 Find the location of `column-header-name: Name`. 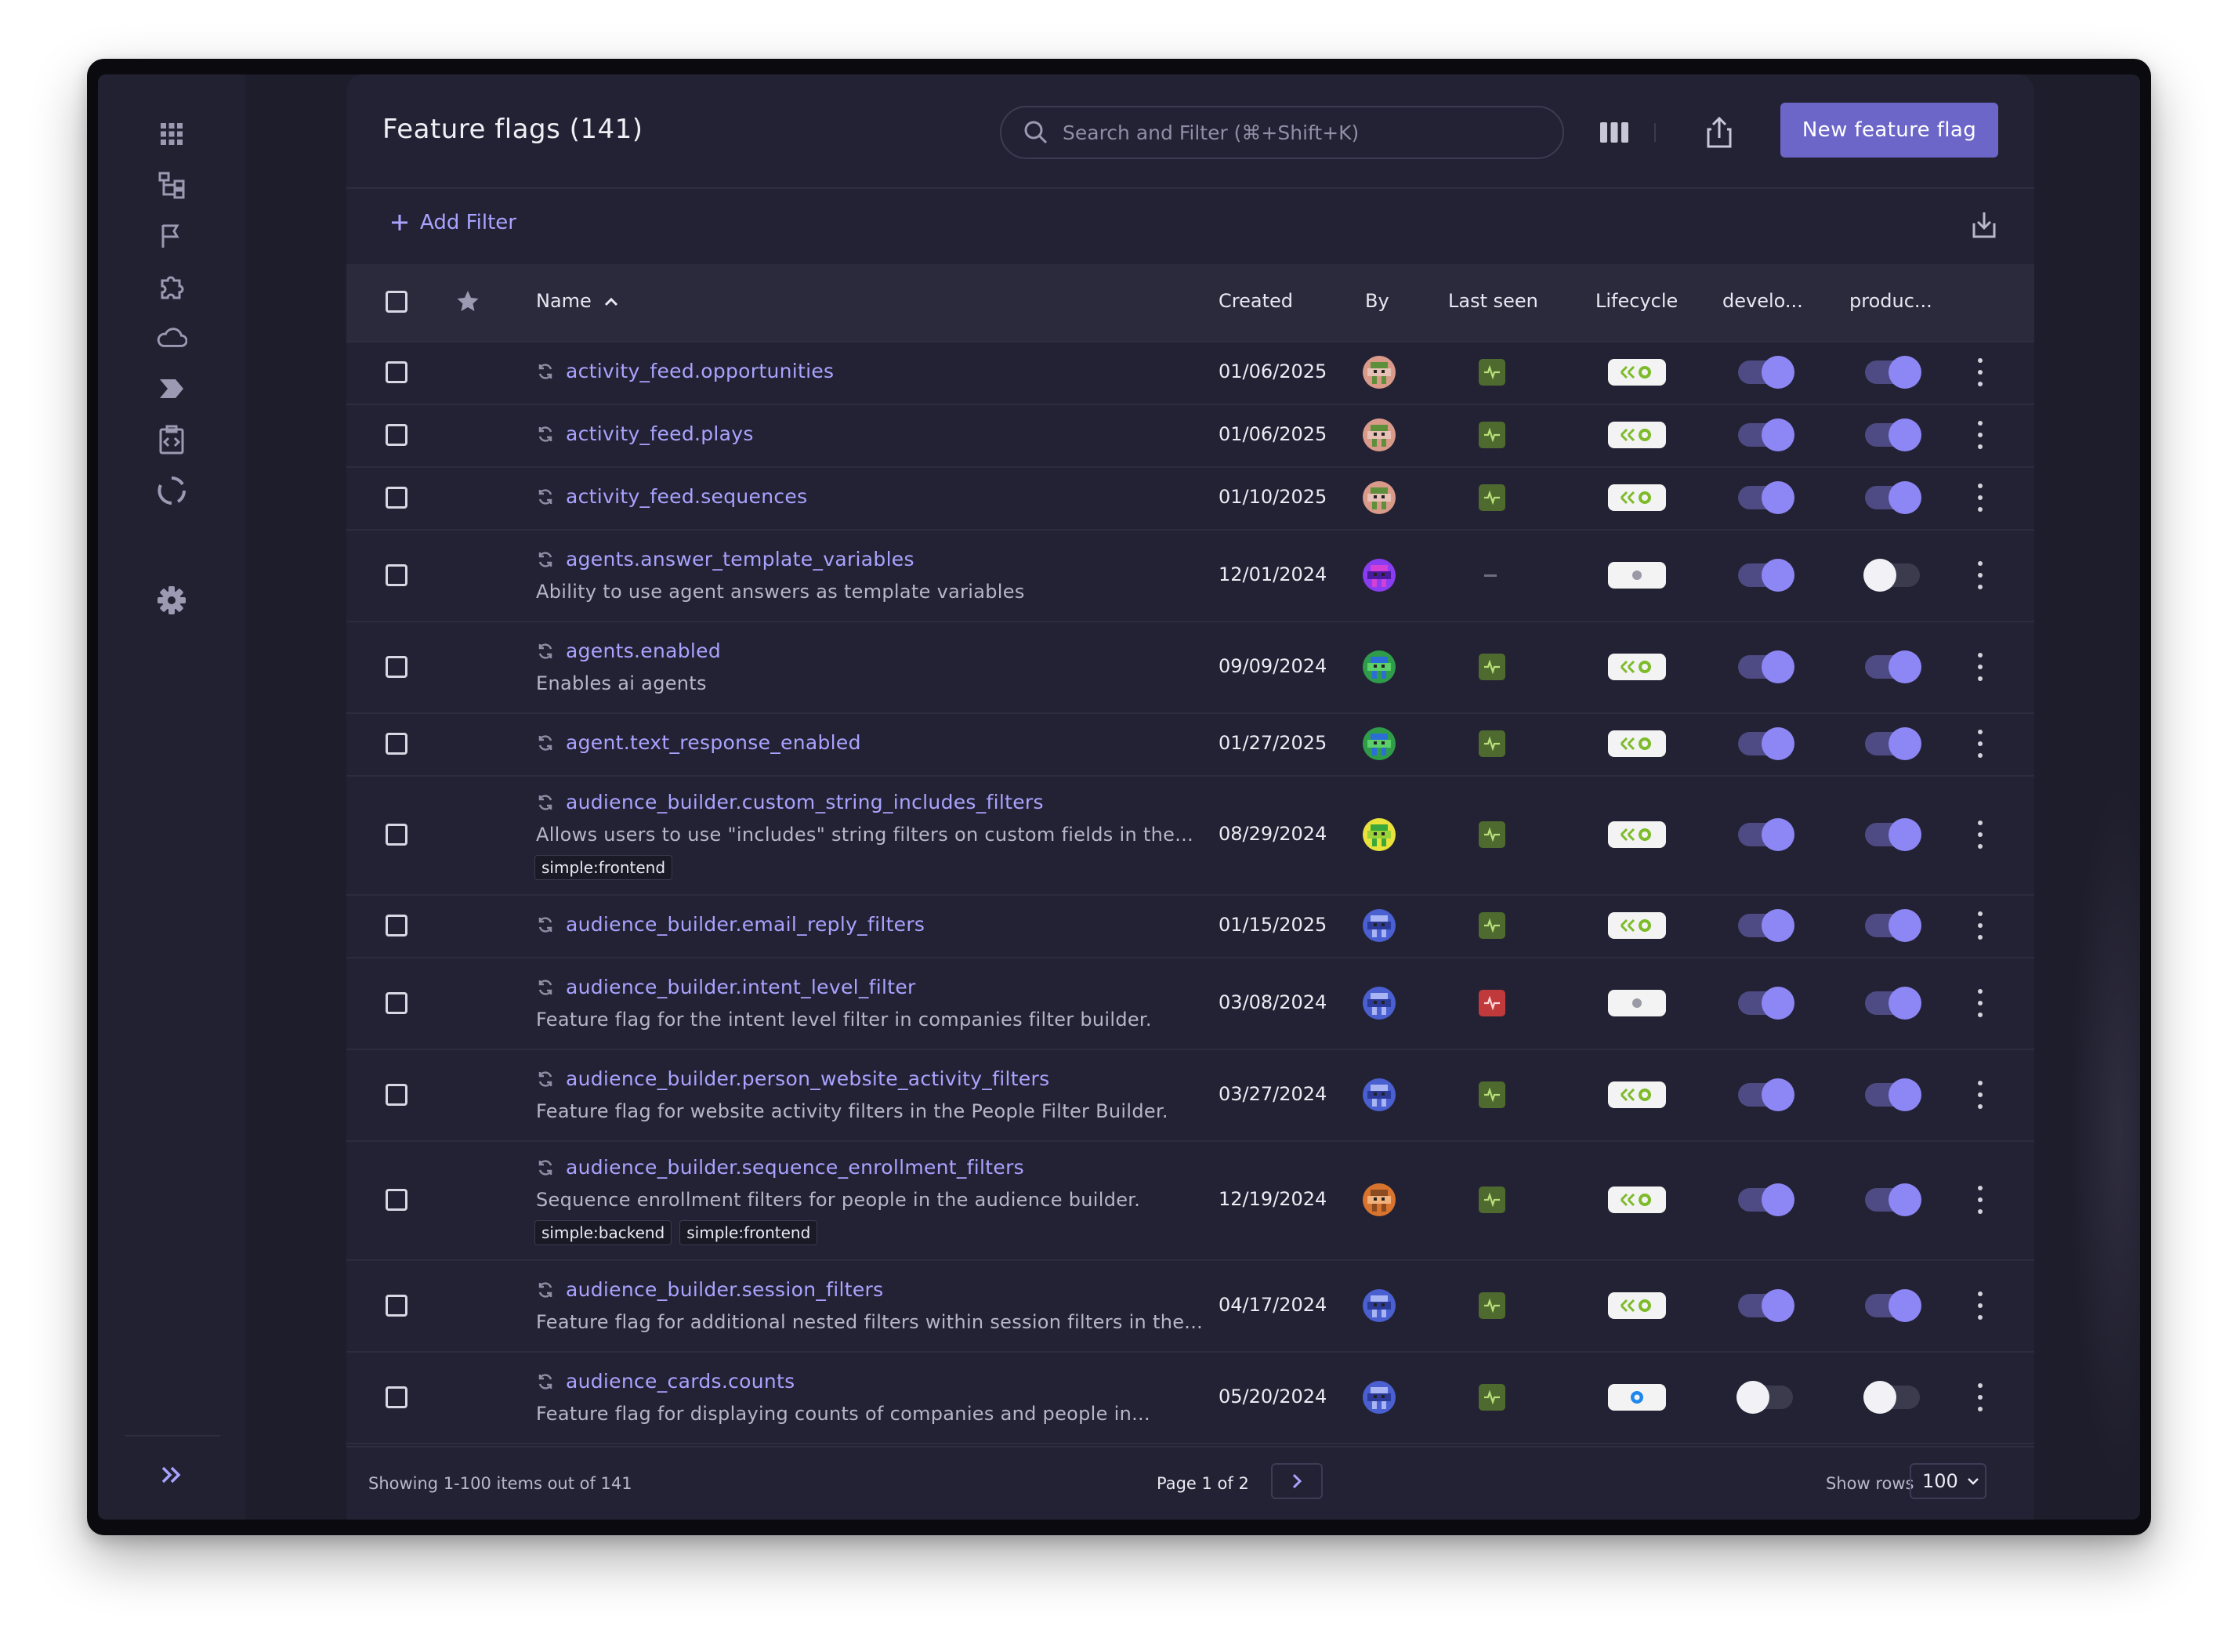

column-header-name: Name is located at coordinates (577, 301).